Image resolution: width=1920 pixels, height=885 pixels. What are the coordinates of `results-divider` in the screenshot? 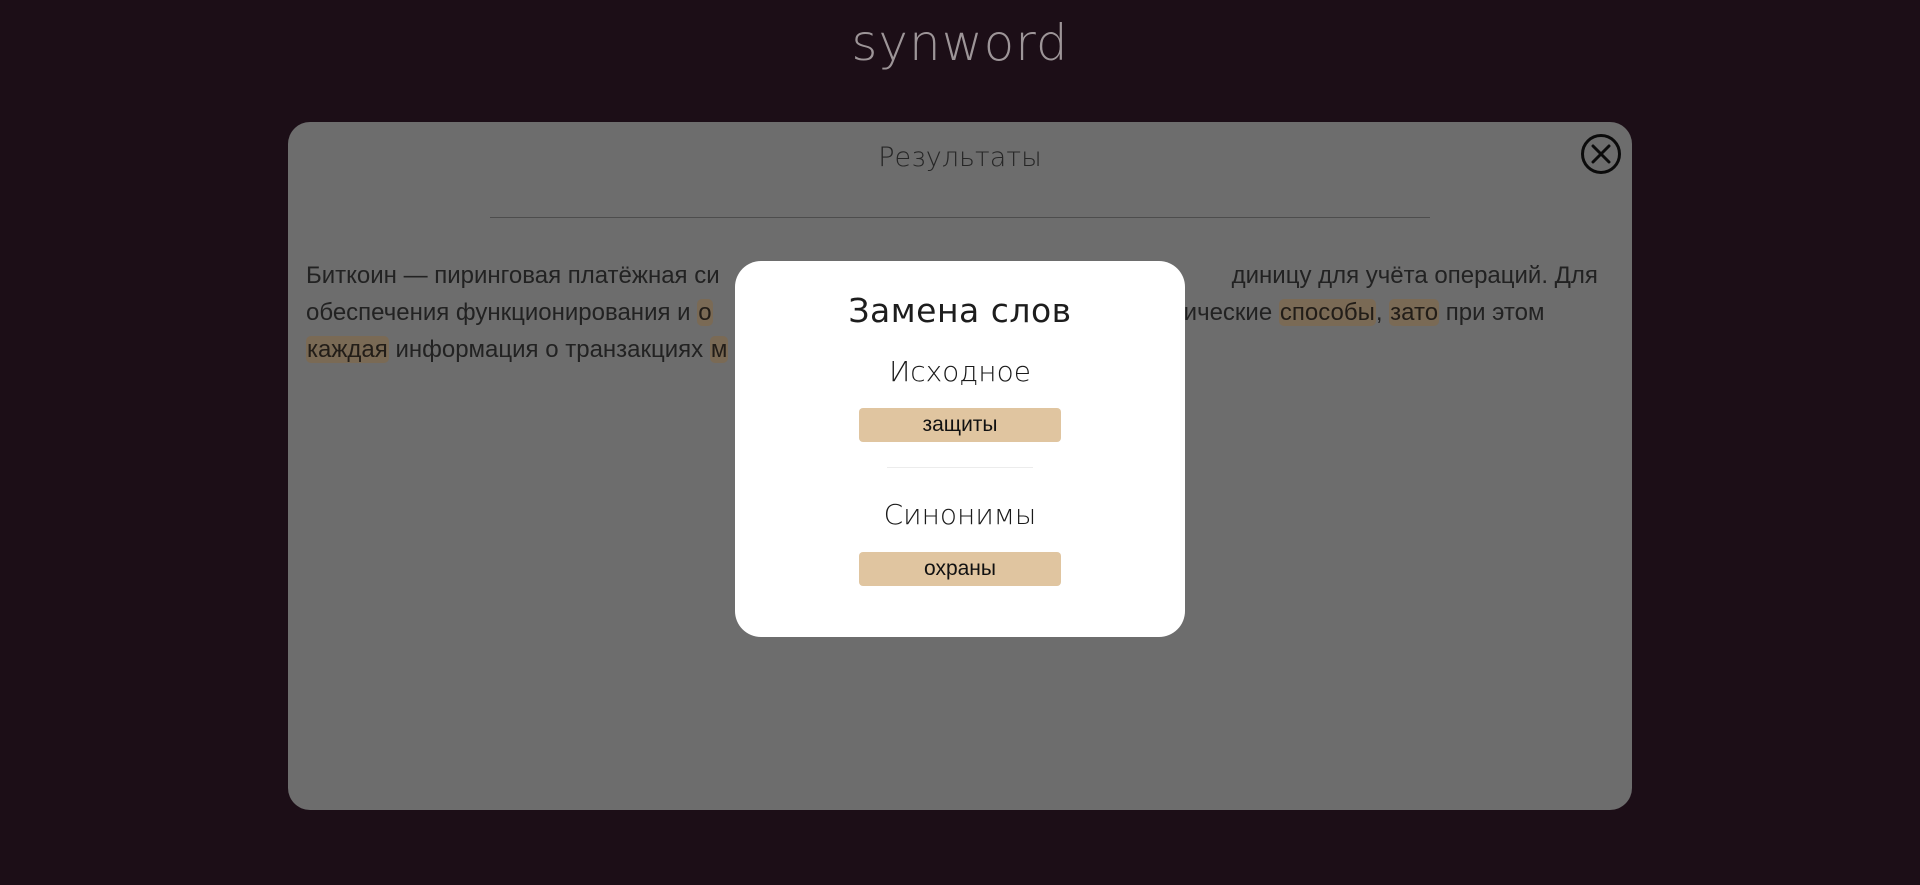 It's located at (960, 217).